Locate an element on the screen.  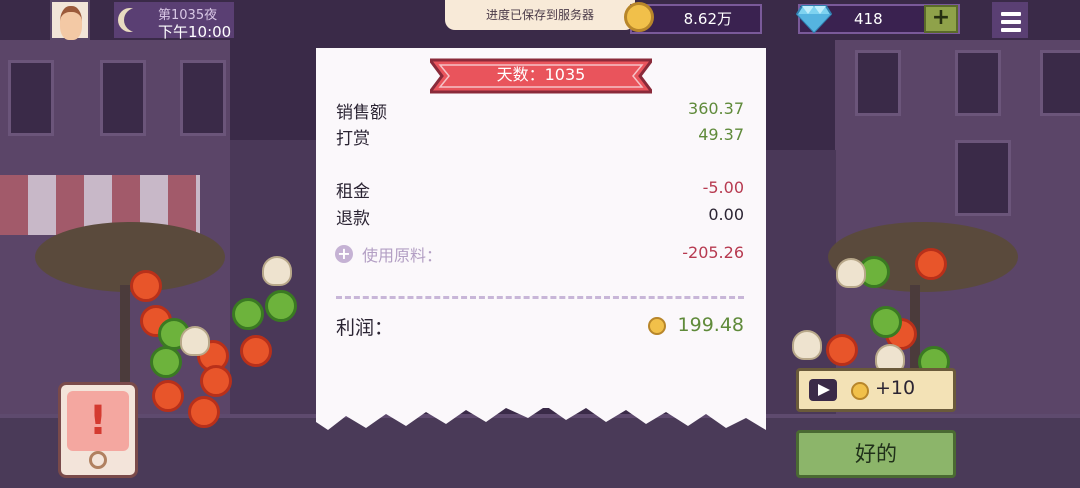
refund-value: 0.00 is located at coordinates (726, 214).